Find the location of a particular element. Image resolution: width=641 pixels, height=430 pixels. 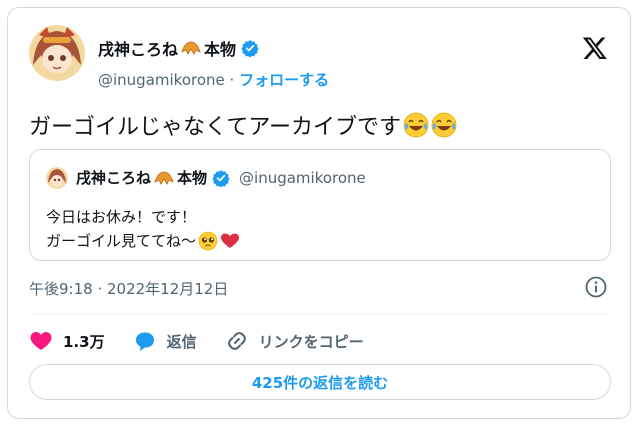

quoted-handle: @inugamikorone is located at coordinates (302, 177).